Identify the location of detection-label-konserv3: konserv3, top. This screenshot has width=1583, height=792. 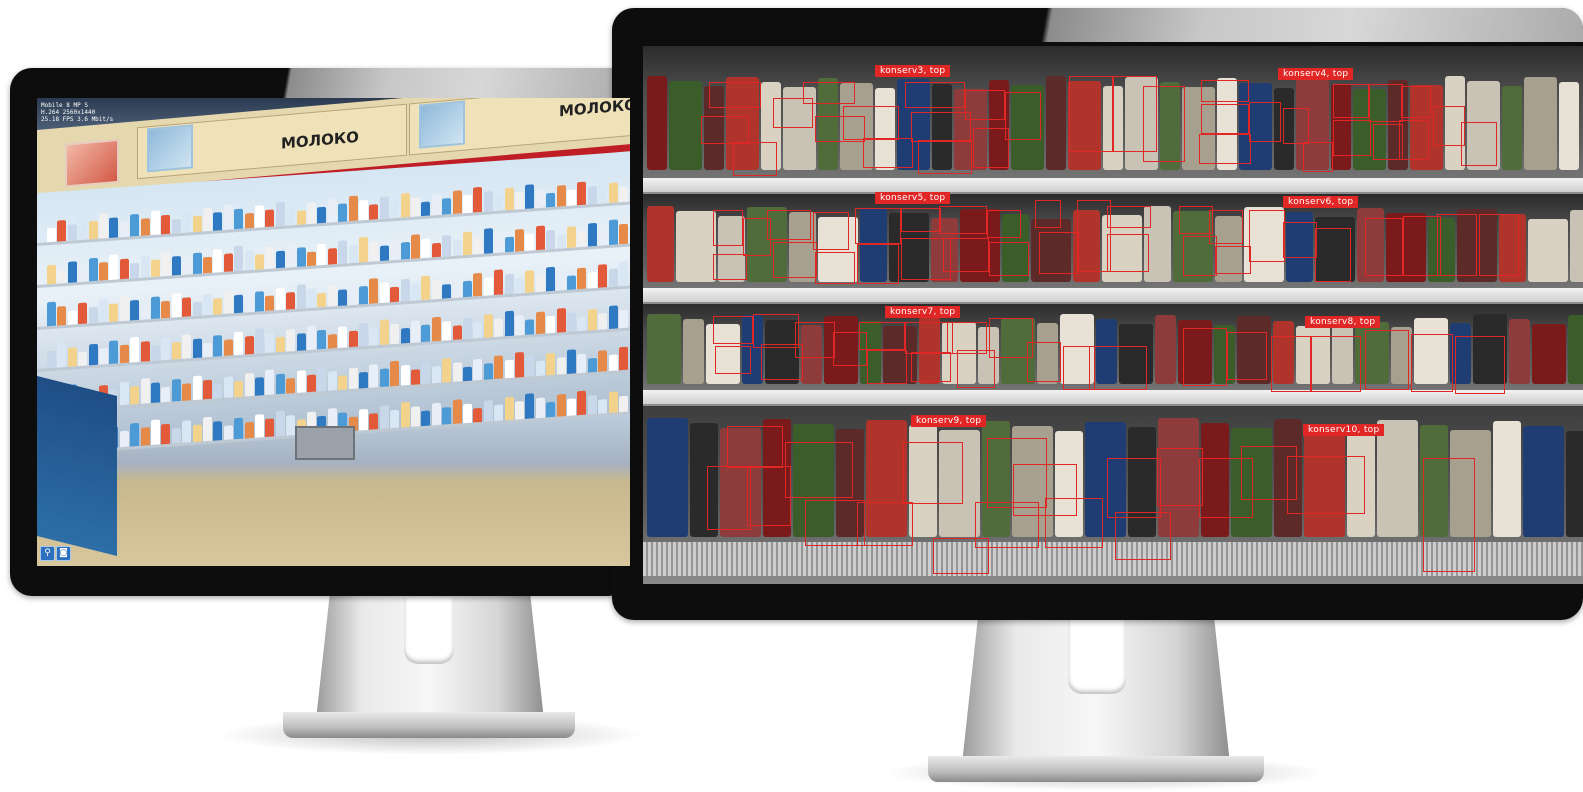
(913, 71).